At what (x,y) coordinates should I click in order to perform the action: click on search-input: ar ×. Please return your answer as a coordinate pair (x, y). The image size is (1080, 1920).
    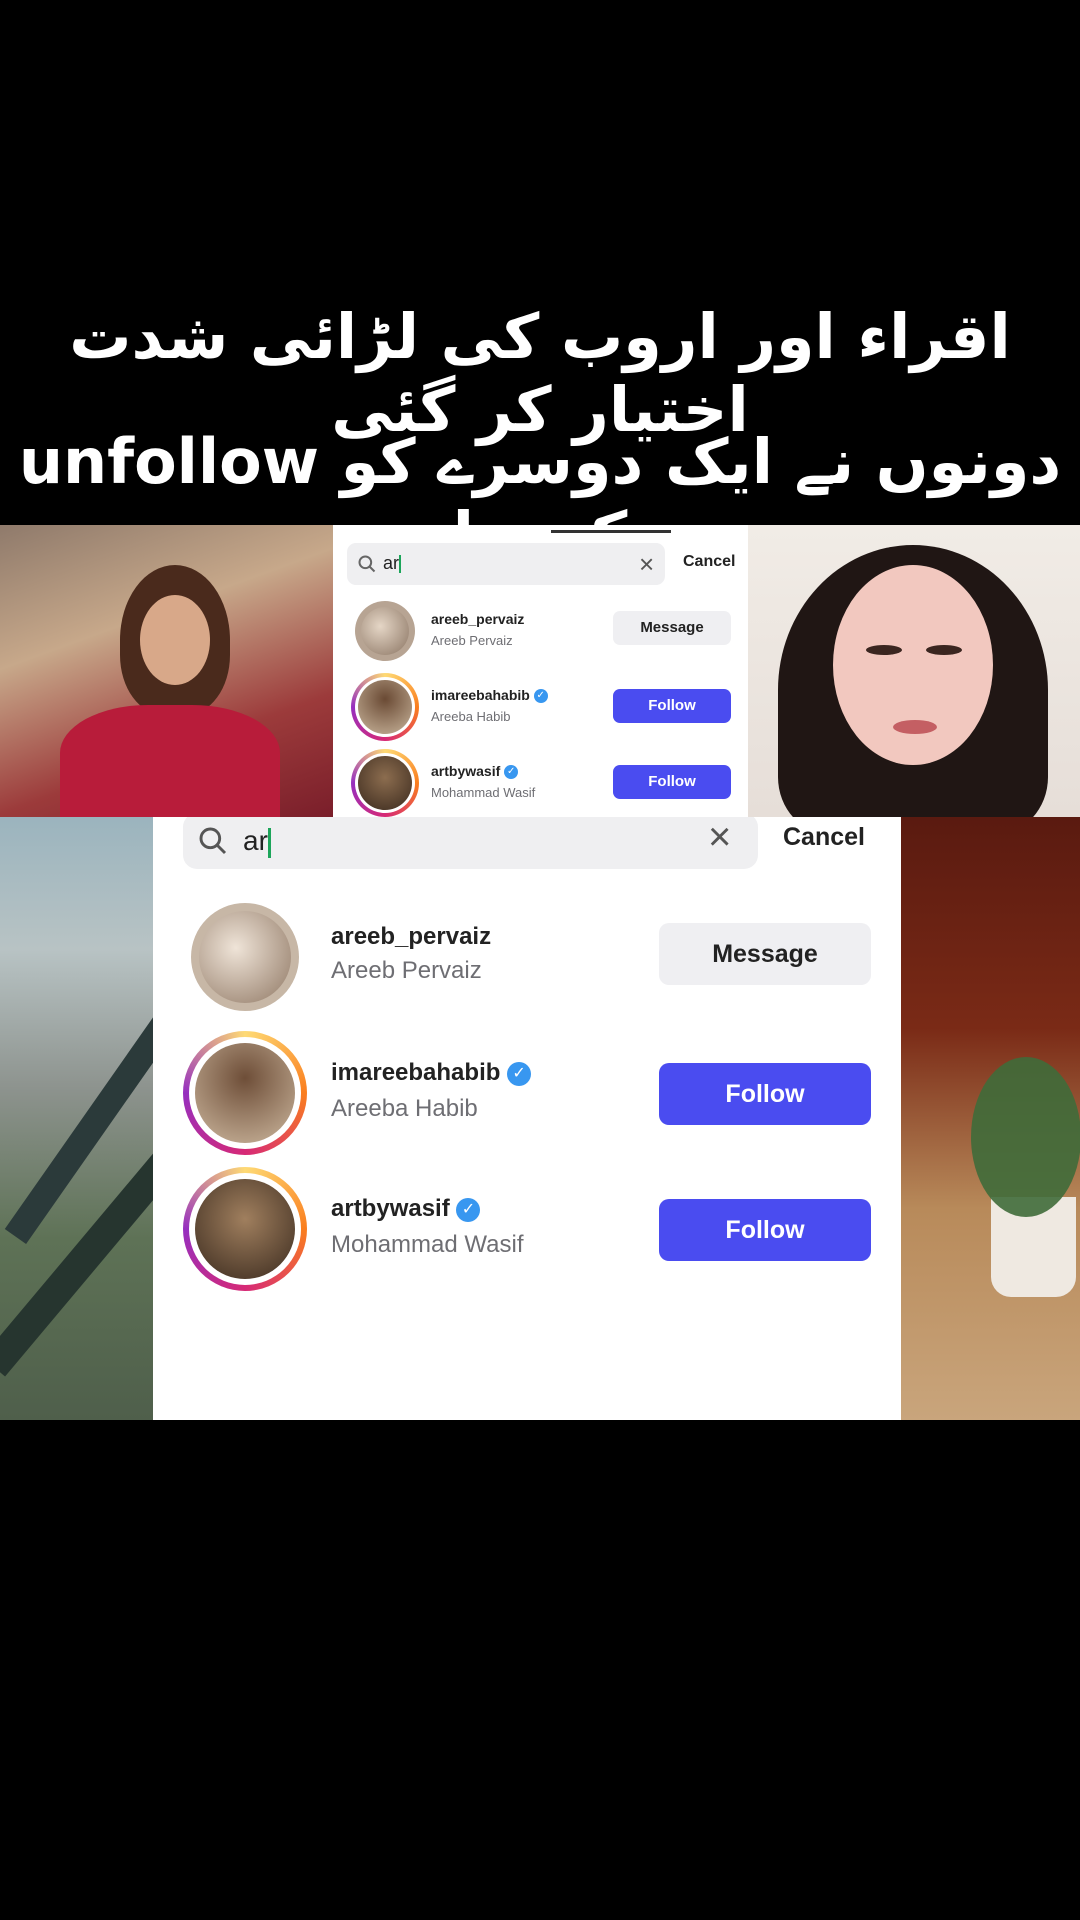
    Looking at the image, I should click on (470, 843).